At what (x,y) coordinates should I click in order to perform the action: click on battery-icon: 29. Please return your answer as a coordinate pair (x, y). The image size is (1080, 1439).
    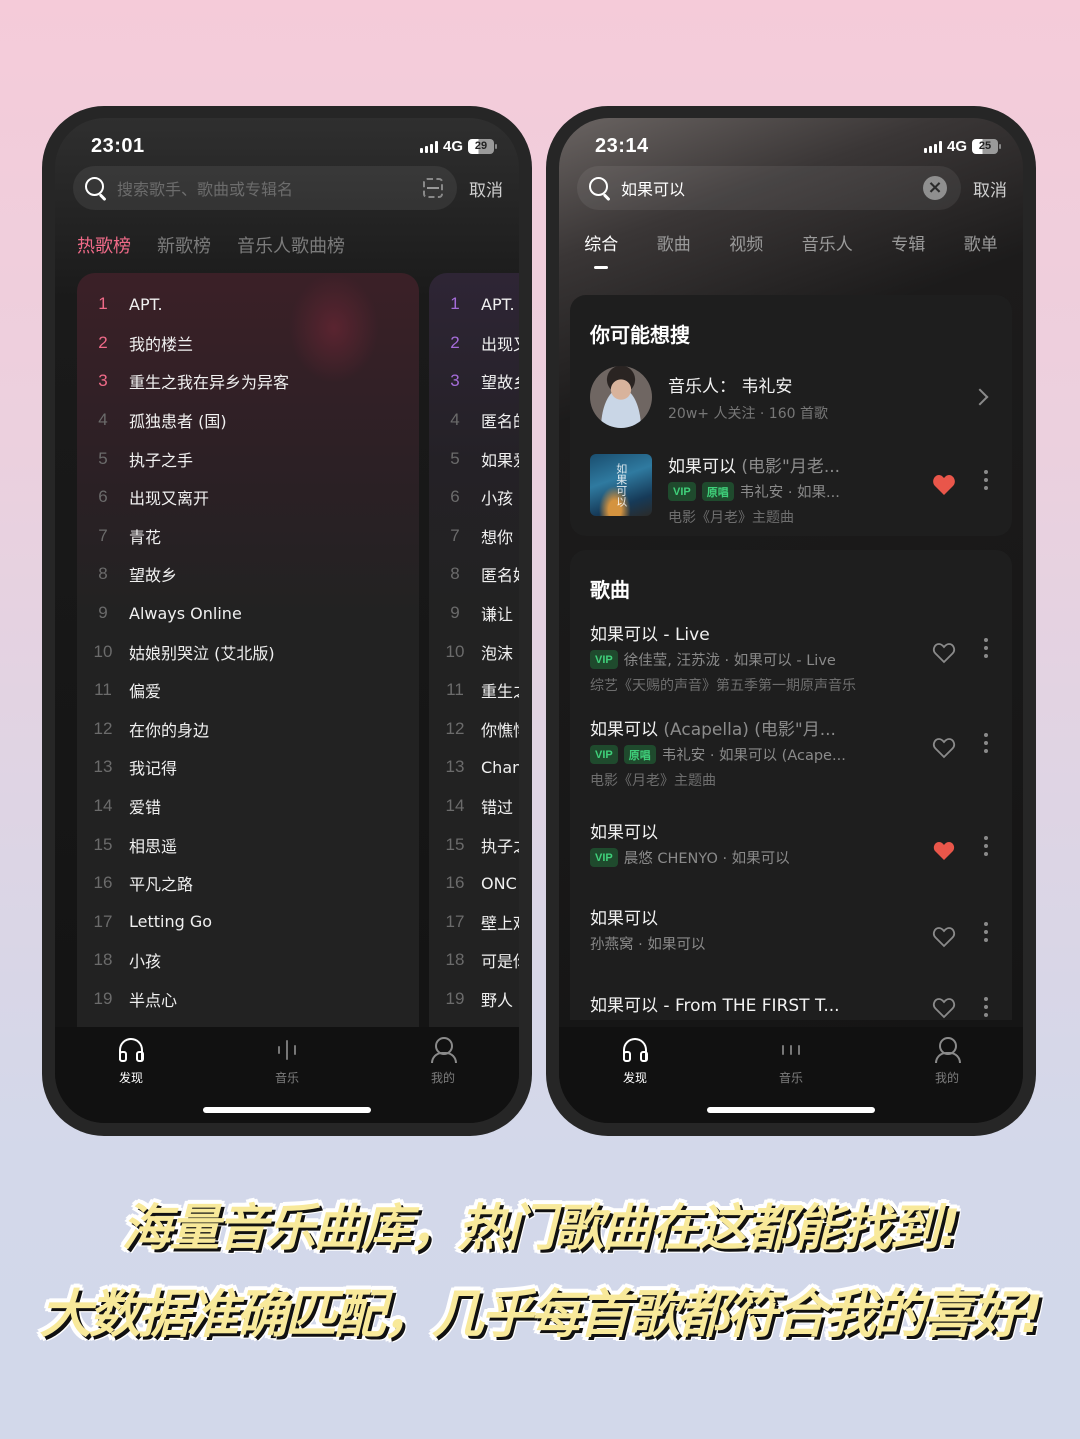
    Looking at the image, I should click on (482, 146).